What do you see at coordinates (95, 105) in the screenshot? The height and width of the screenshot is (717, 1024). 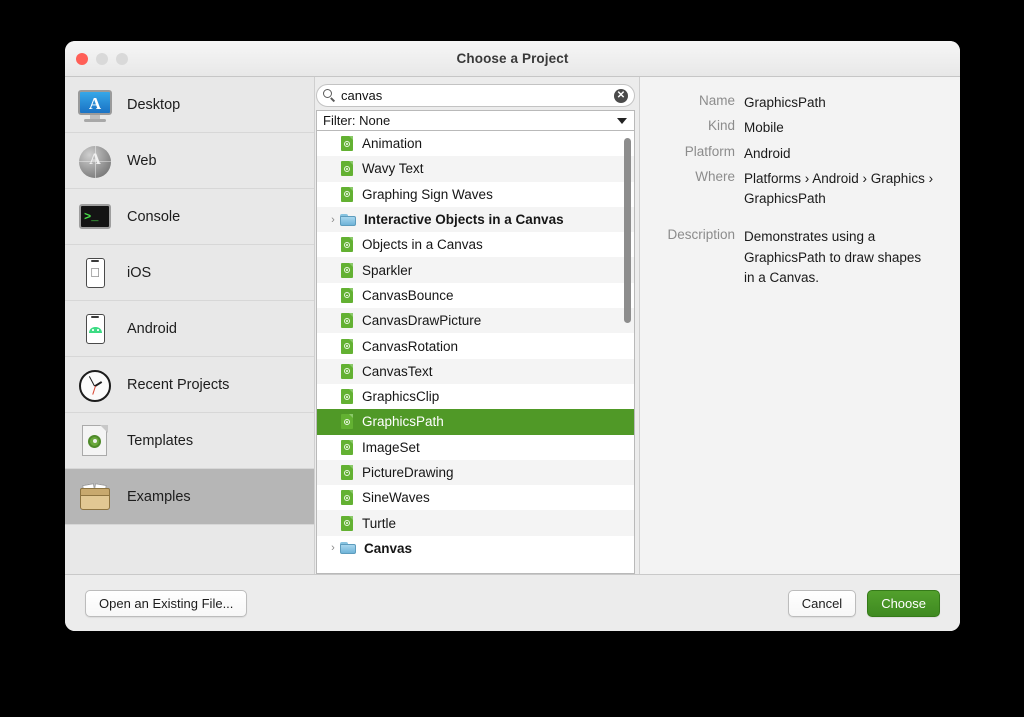 I see `desktop-monitor-icon: A` at bounding box center [95, 105].